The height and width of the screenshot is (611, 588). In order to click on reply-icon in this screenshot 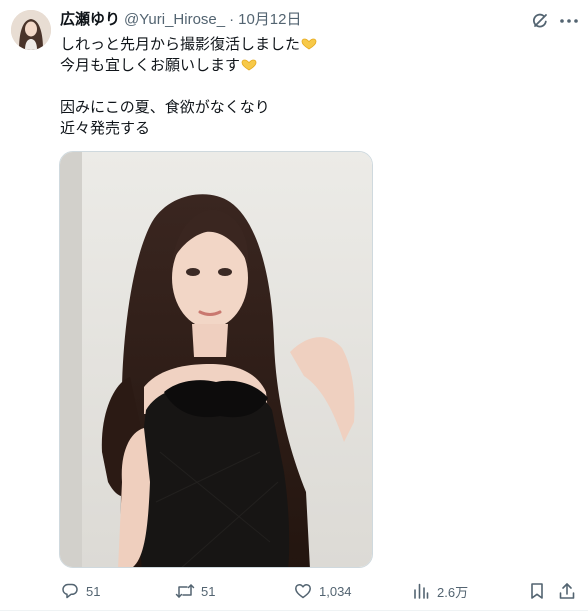, I will do `click(70, 591)`.